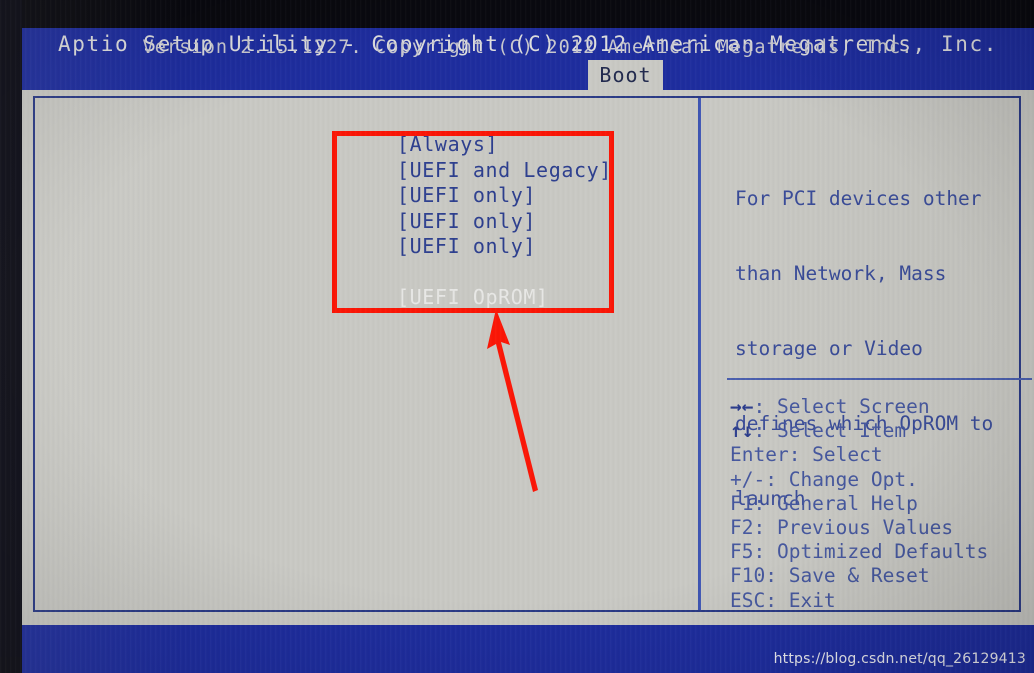  I want to click on help-keys-divider, so click(879, 379).